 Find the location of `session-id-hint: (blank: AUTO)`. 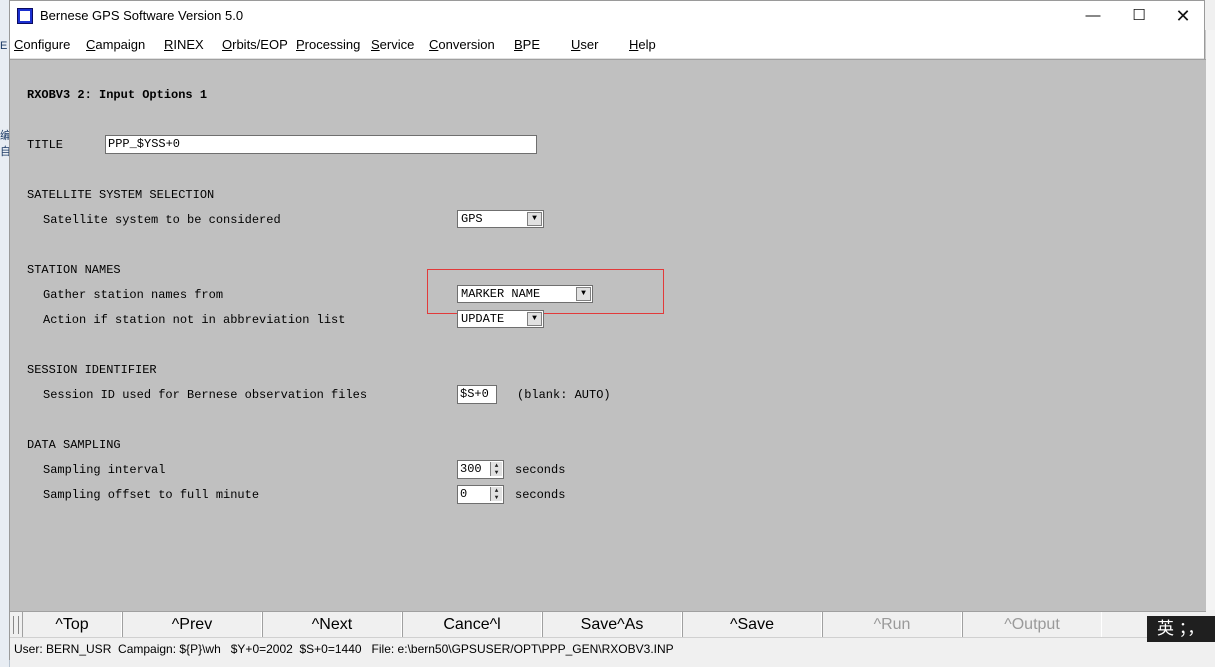

session-id-hint: (blank: AUTO) is located at coordinates (564, 395).